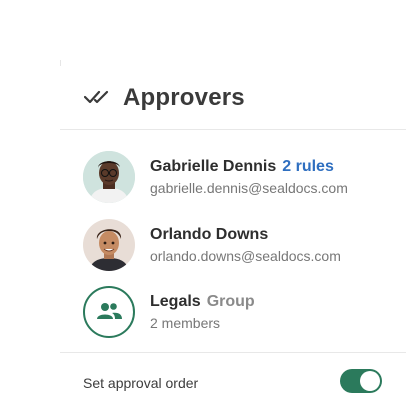  I want to click on group-avatar, so click(109, 312).